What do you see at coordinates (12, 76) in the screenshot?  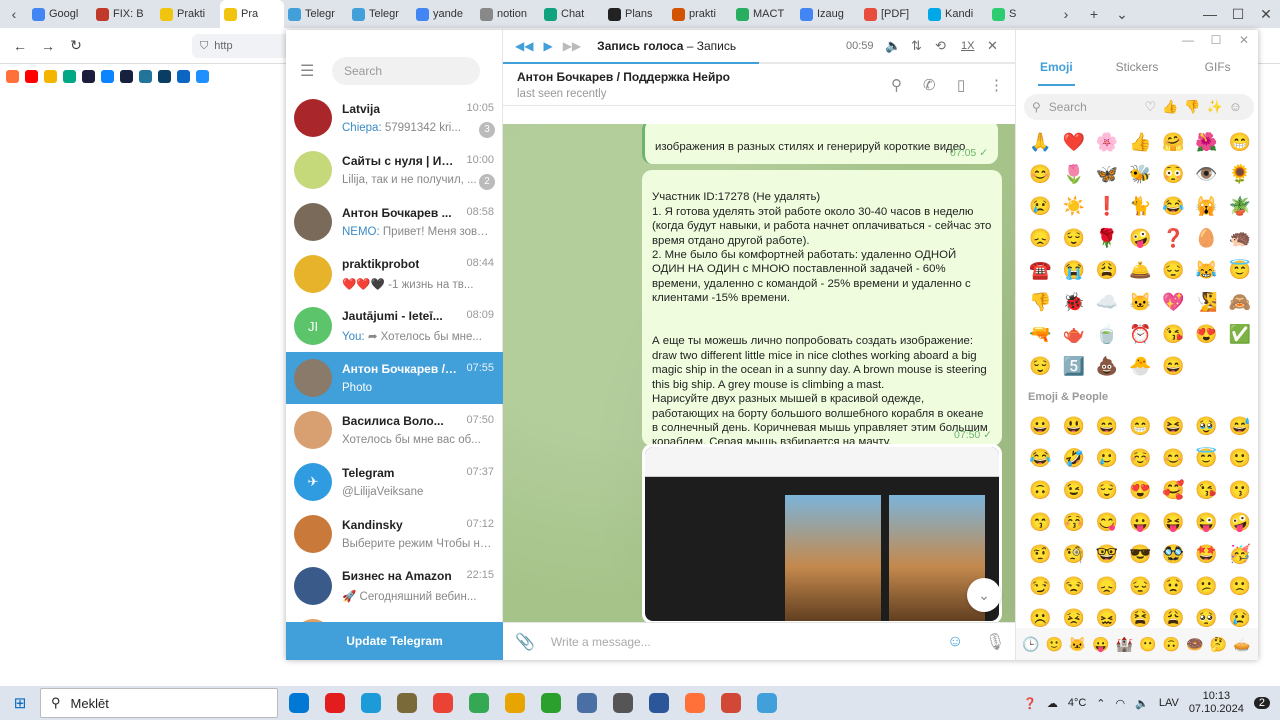 I see `bookmark-firefox-icon` at bounding box center [12, 76].